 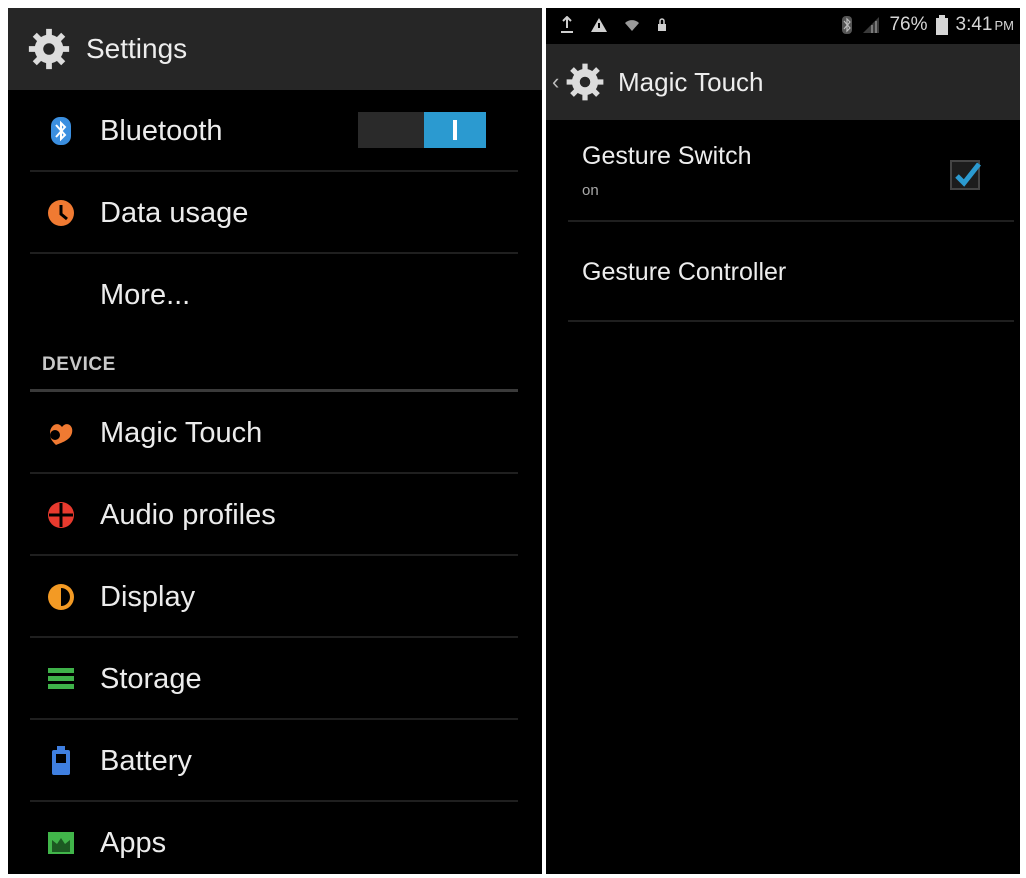 I want to click on data-usage-icon, so click(x=61, y=213).